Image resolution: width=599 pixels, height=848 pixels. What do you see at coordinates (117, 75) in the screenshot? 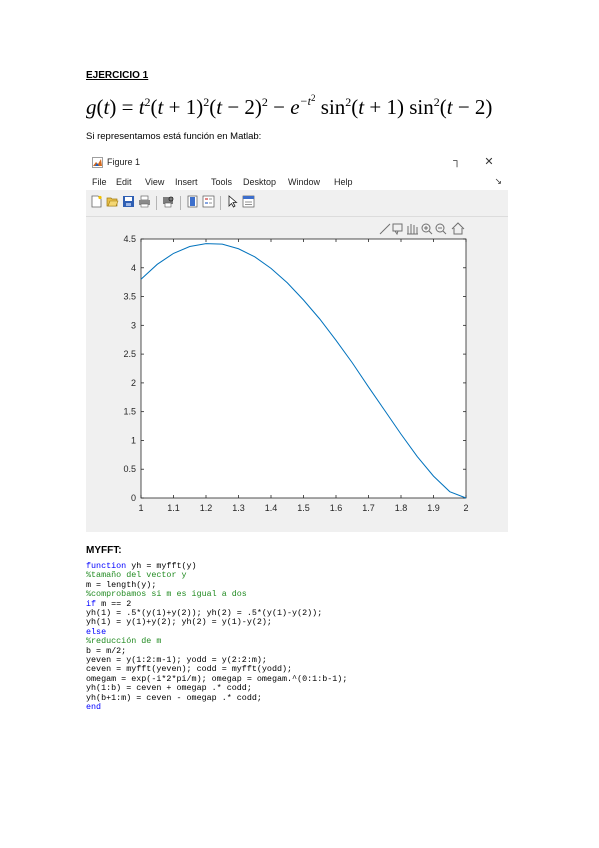
I see `exercise-heading: EJERCICIO 1` at bounding box center [117, 75].